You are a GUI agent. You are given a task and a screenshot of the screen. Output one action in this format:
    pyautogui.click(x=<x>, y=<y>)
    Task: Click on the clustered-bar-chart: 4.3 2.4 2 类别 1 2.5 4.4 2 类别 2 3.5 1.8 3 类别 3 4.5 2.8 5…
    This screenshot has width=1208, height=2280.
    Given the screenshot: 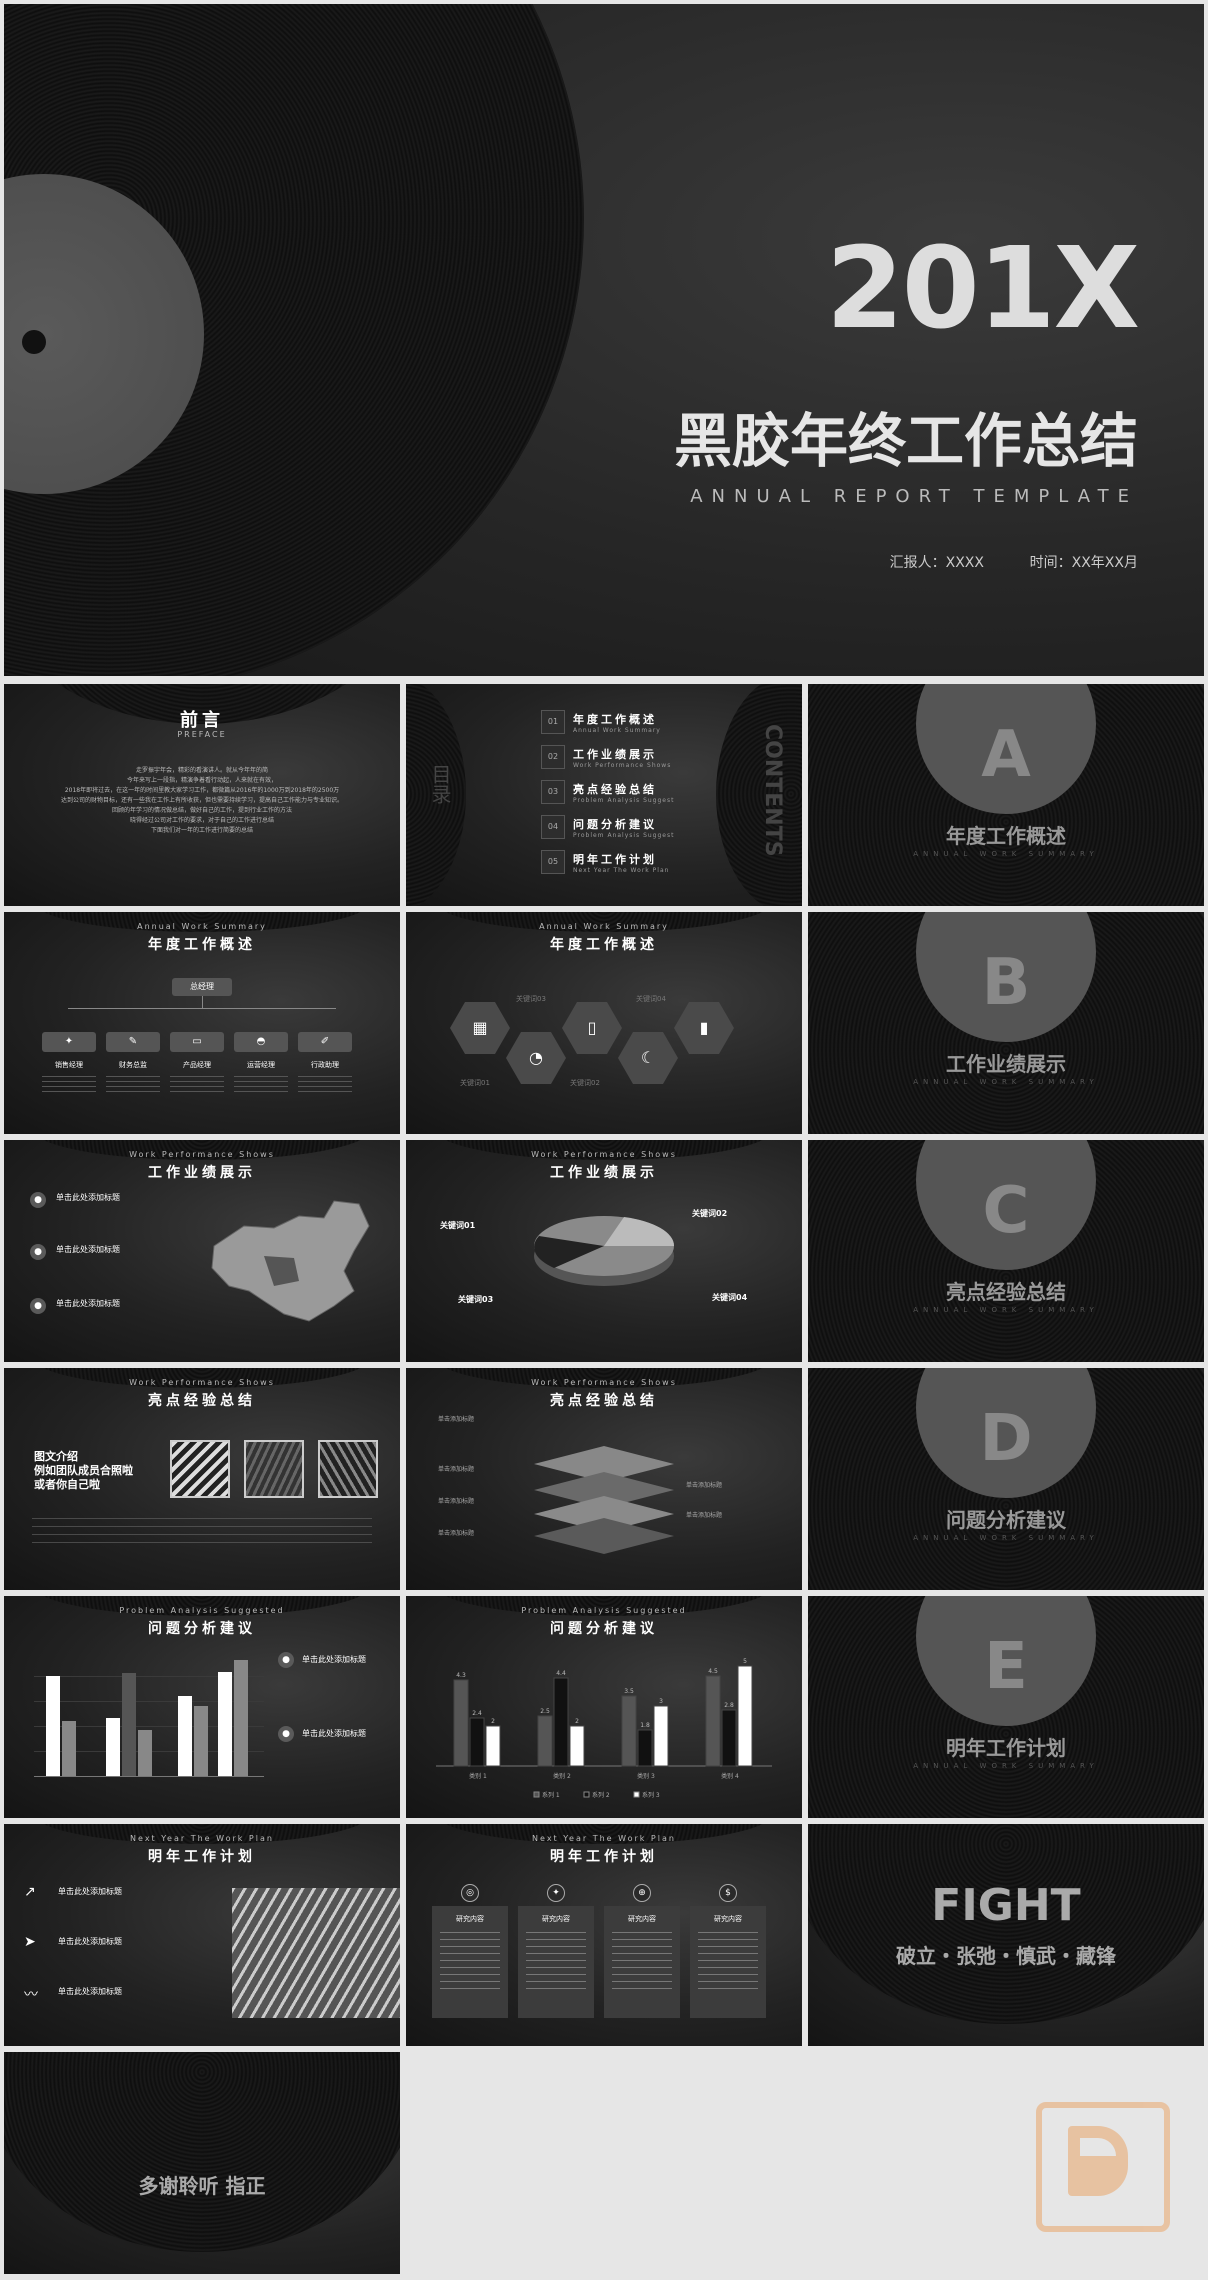 What is the action you would take?
    pyautogui.click(x=604, y=1728)
    